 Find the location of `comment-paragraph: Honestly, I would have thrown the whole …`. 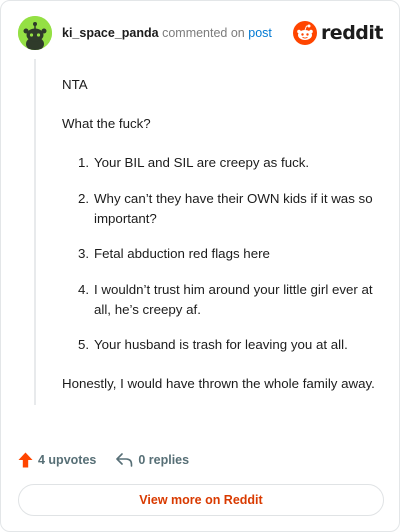

comment-paragraph: Honestly, I would have thrown the whole … is located at coordinates (218, 383).